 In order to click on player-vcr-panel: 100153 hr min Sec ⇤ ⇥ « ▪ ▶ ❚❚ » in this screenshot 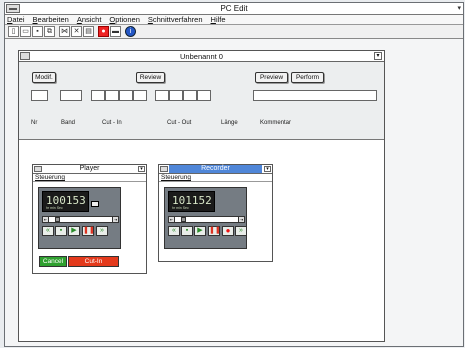, I will do `click(79, 218)`.